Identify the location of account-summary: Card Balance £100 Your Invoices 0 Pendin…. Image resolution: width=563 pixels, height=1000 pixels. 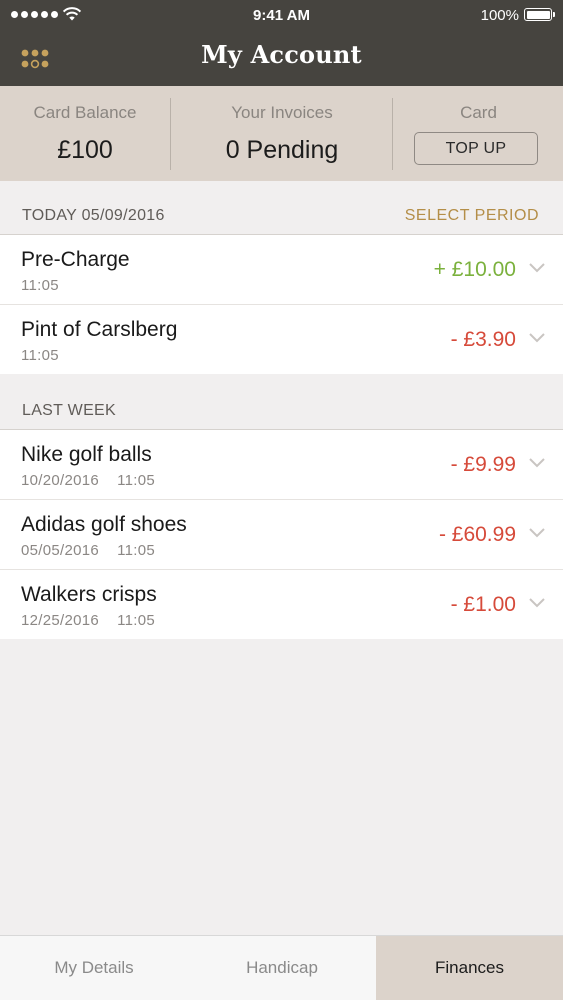
(281, 133).